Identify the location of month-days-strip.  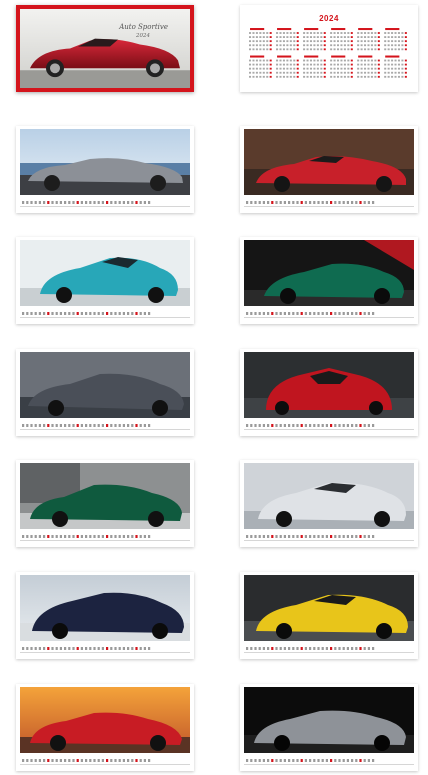
(105, 537).